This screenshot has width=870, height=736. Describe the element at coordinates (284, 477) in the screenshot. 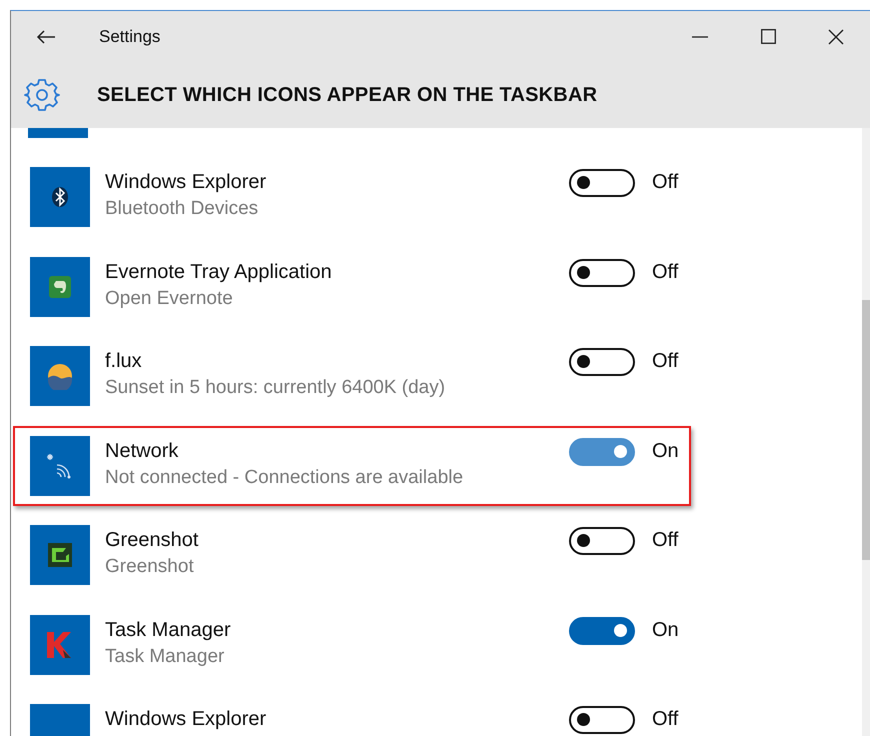

I see `app-description: Not connected - Connections are available` at that location.